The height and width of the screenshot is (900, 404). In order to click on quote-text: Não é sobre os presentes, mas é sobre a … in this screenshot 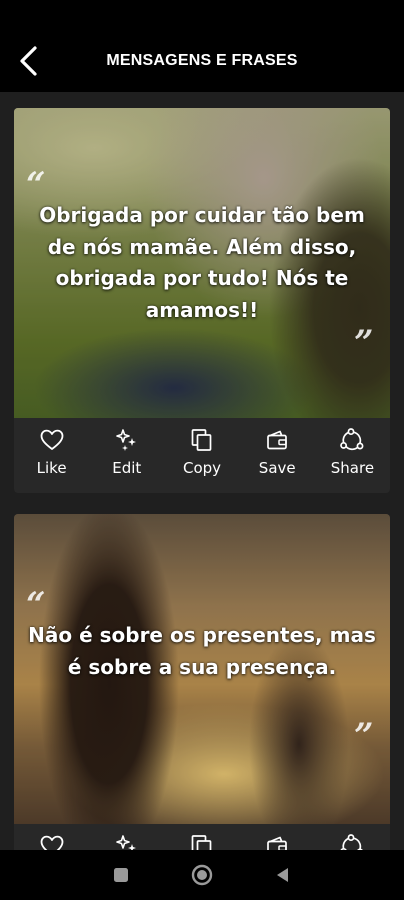, I will do `click(202, 651)`.